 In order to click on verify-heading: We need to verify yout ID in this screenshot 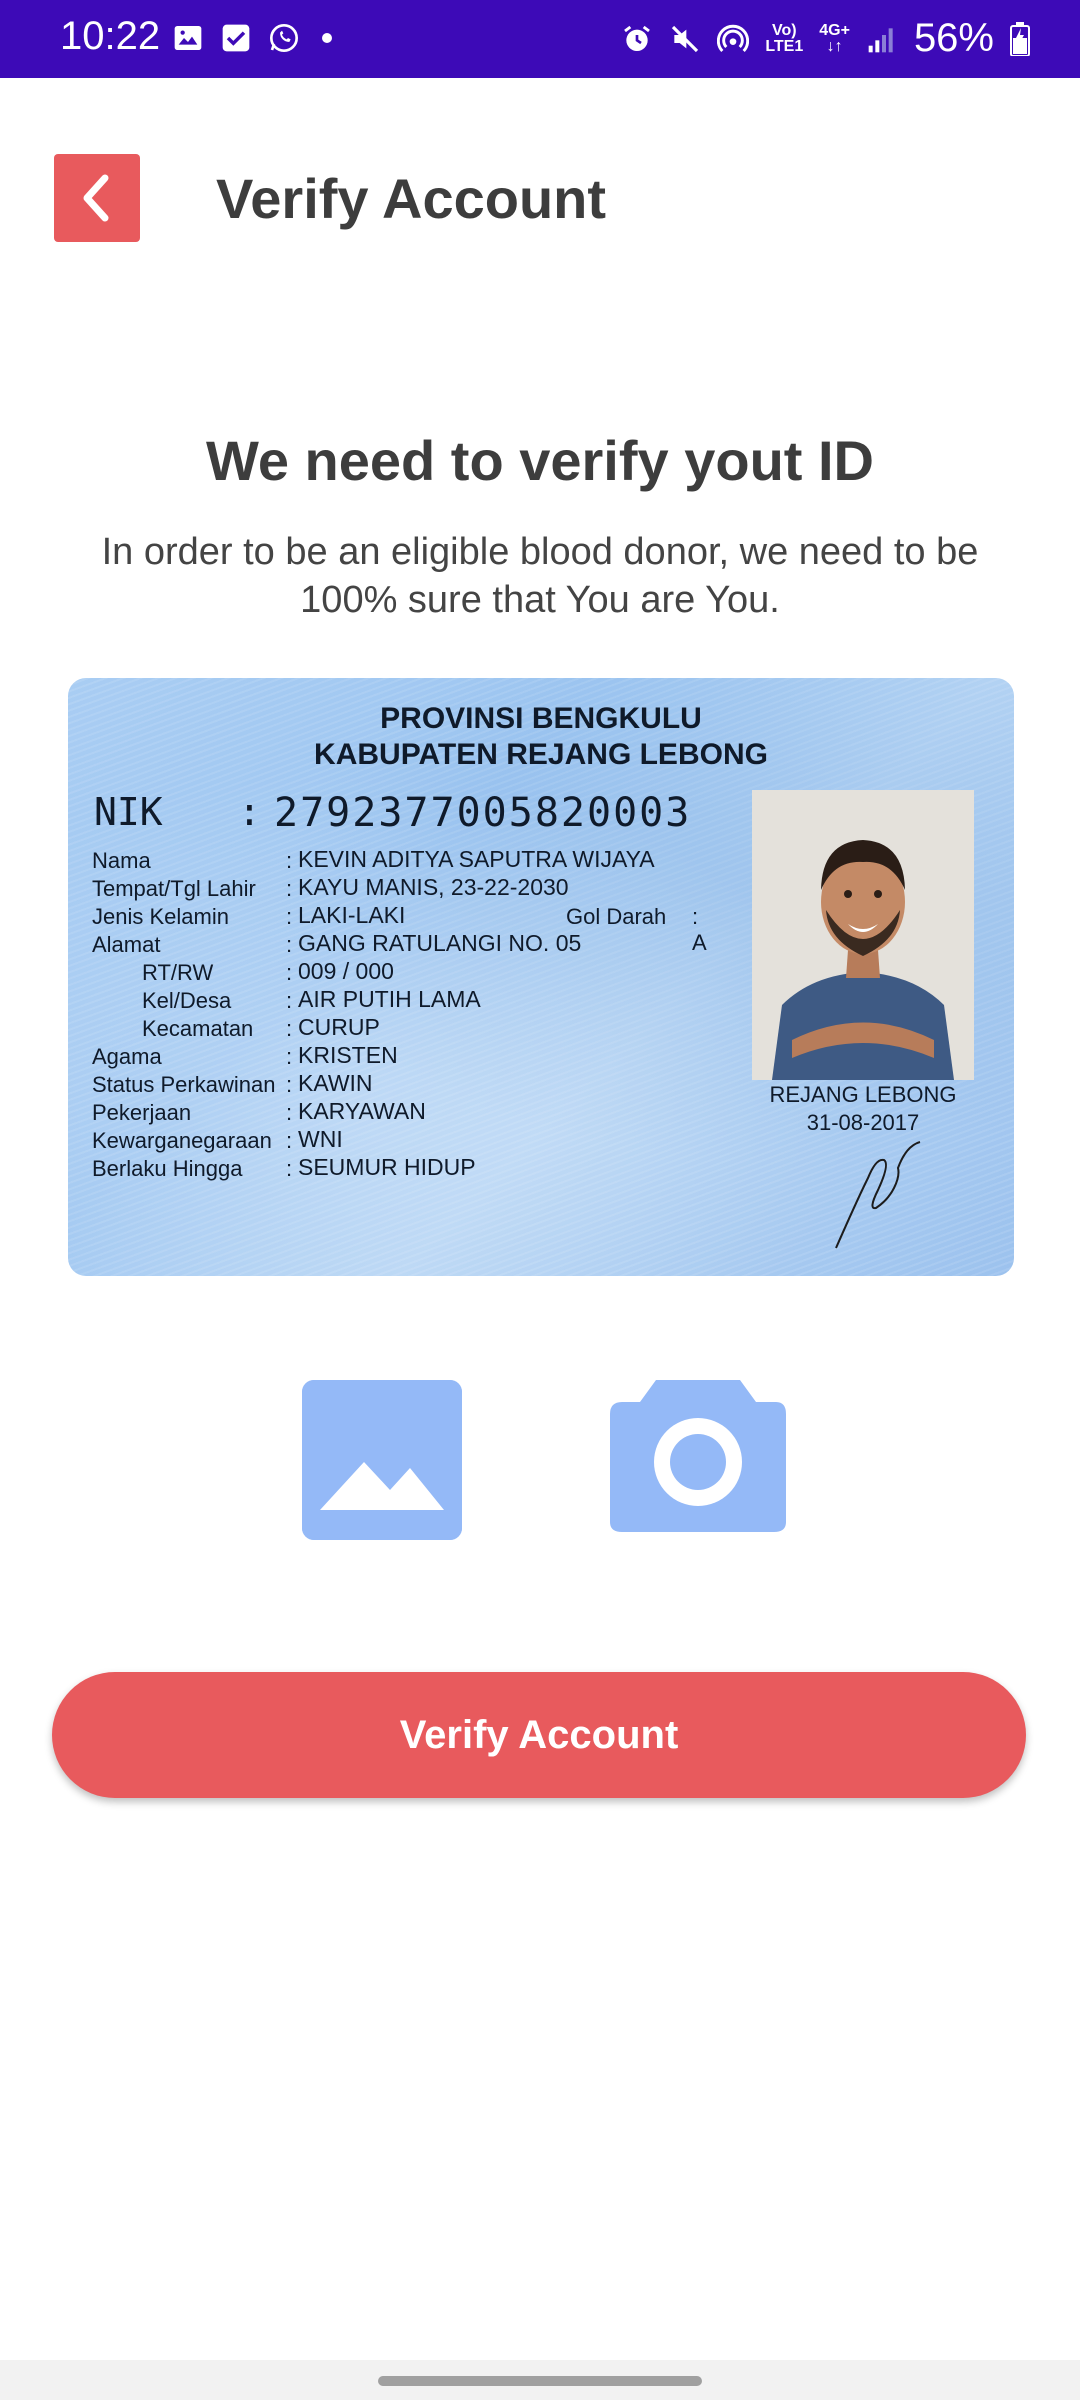, I will do `click(540, 460)`.